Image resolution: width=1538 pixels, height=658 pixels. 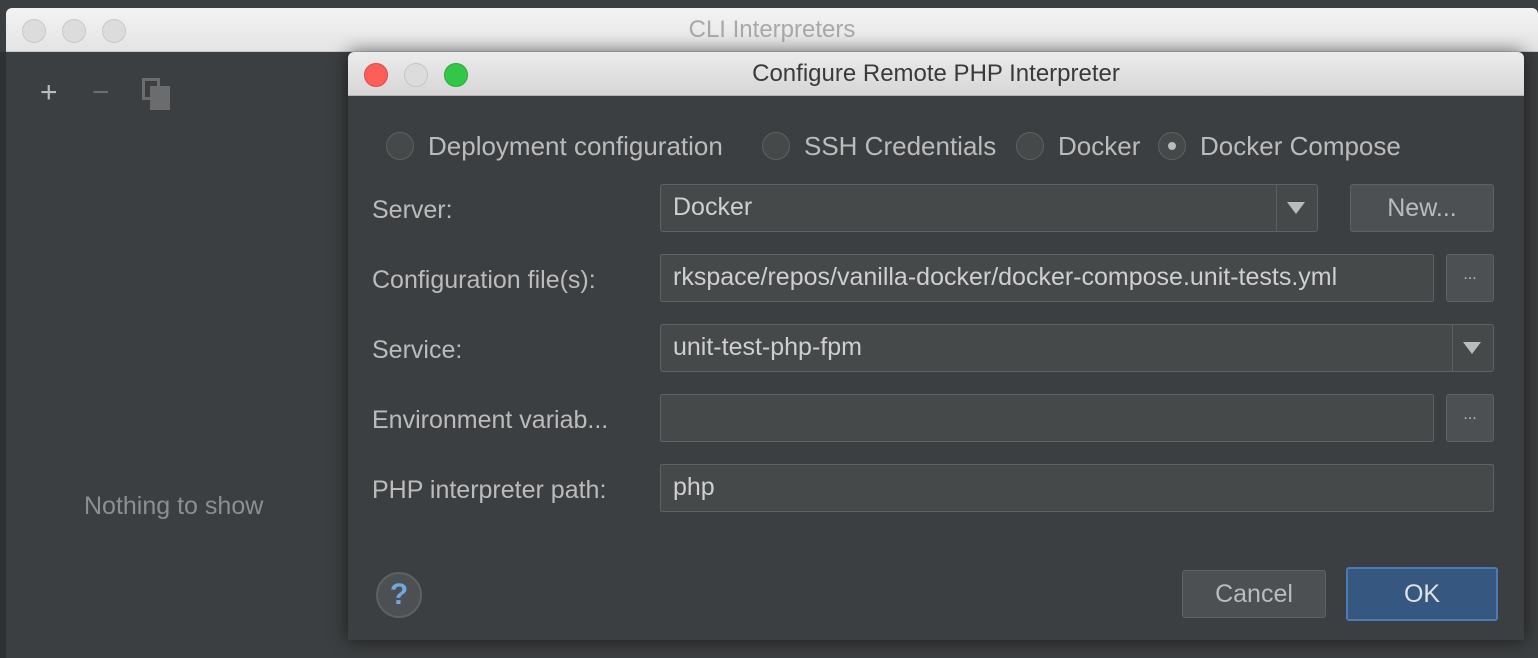 What do you see at coordinates (156, 94) in the screenshot?
I see `copy-icon` at bounding box center [156, 94].